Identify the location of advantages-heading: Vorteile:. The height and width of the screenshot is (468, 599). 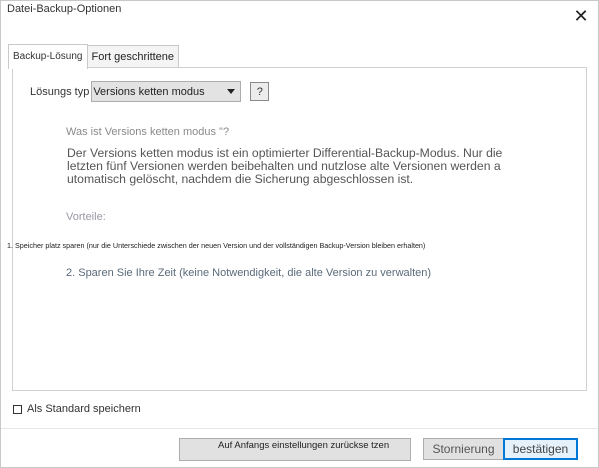
(86, 217).